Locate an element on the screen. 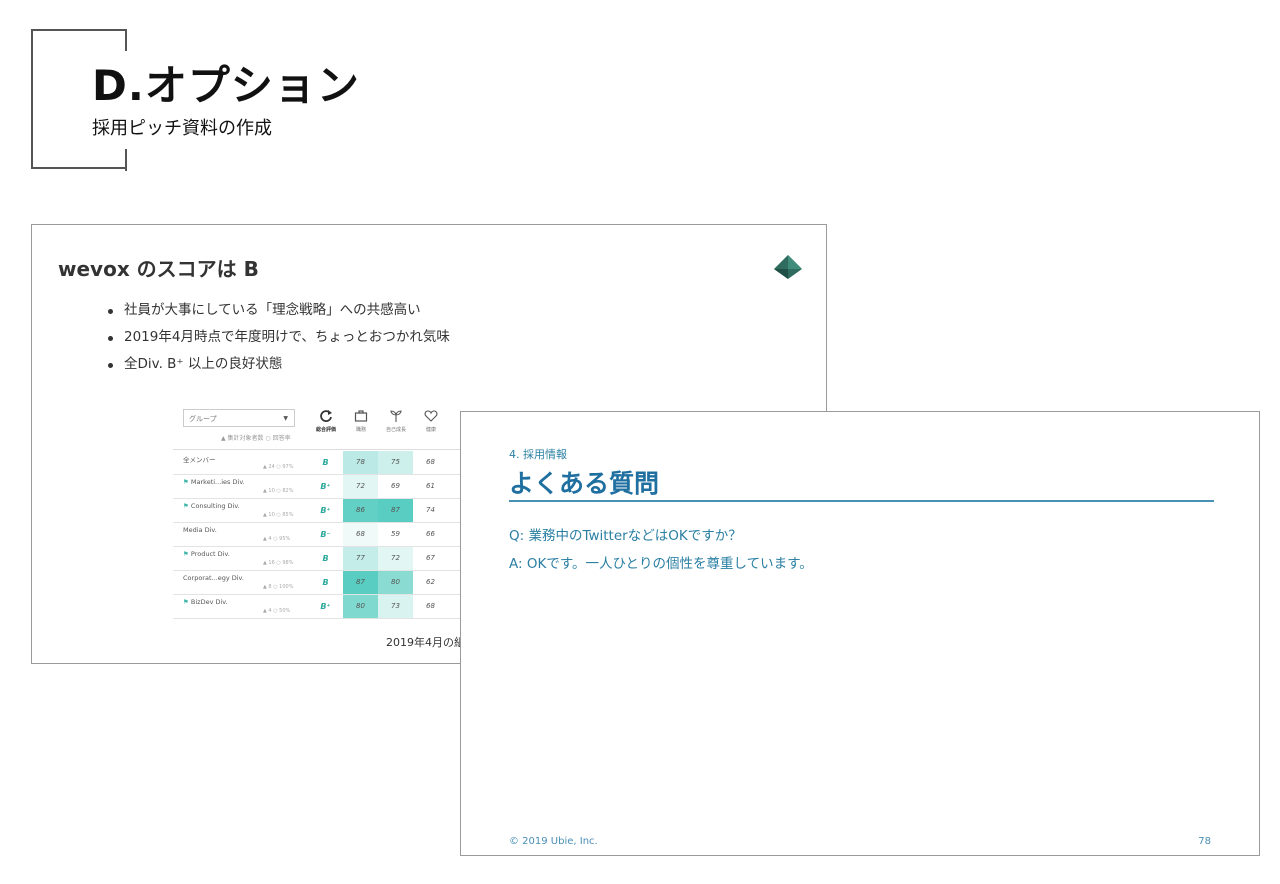 The width and height of the screenshot is (1280, 884). column-label: 健康 is located at coordinates (430, 430).